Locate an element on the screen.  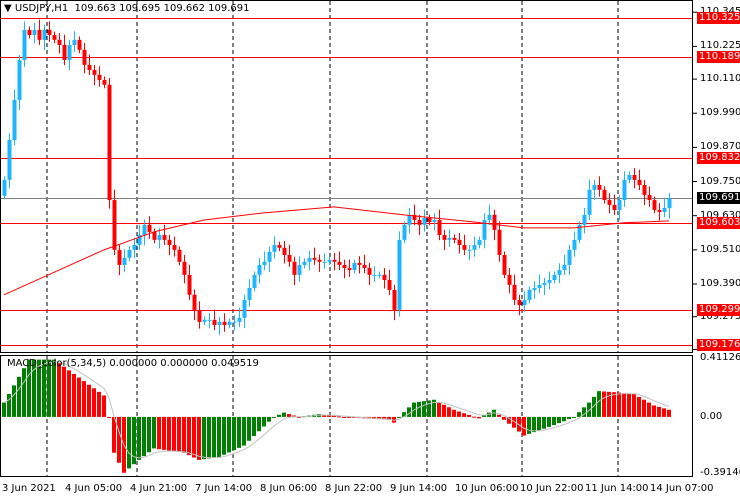
x-label: 7 Jun 14:00 is located at coordinates (224, 488).